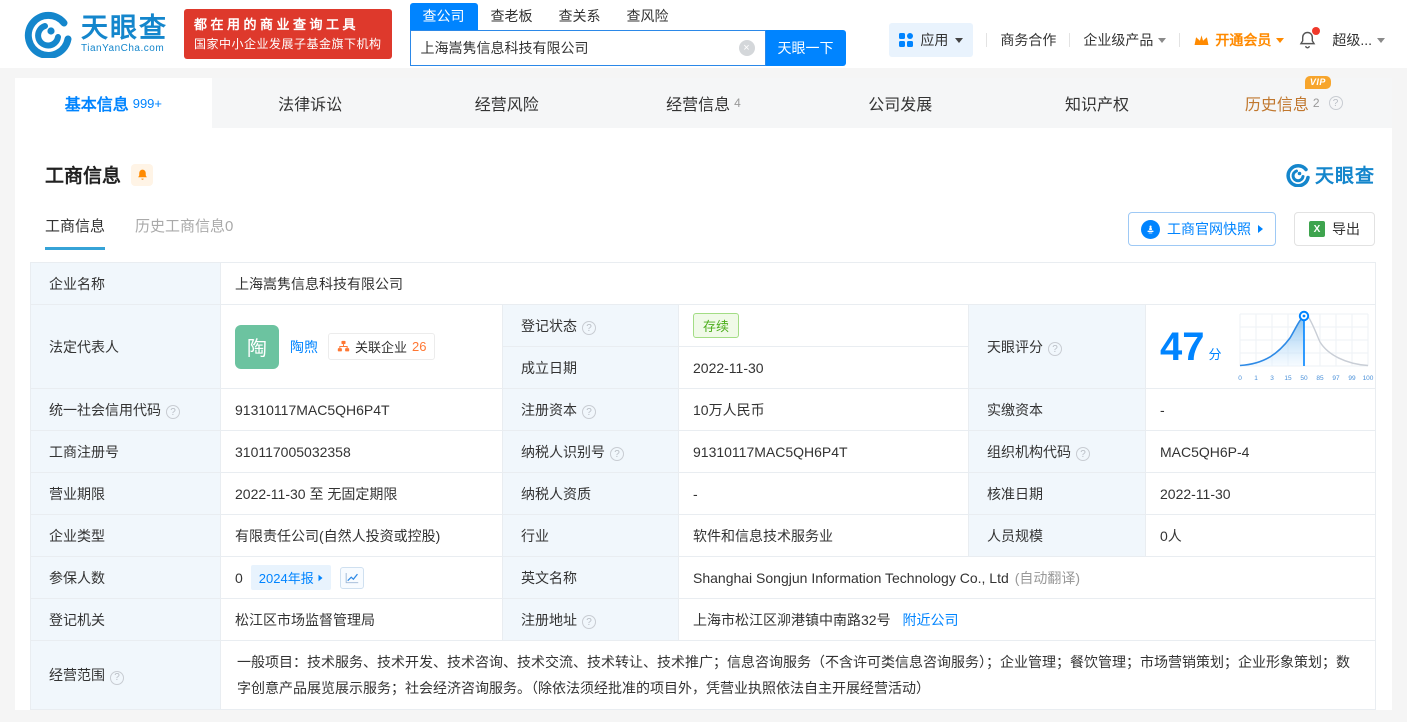 The image size is (1407, 722). What do you see at coordinates (123, 48) in the screenshot?
I see `logo-domain: TianYanCha.com` at bounding box center [123, 48].